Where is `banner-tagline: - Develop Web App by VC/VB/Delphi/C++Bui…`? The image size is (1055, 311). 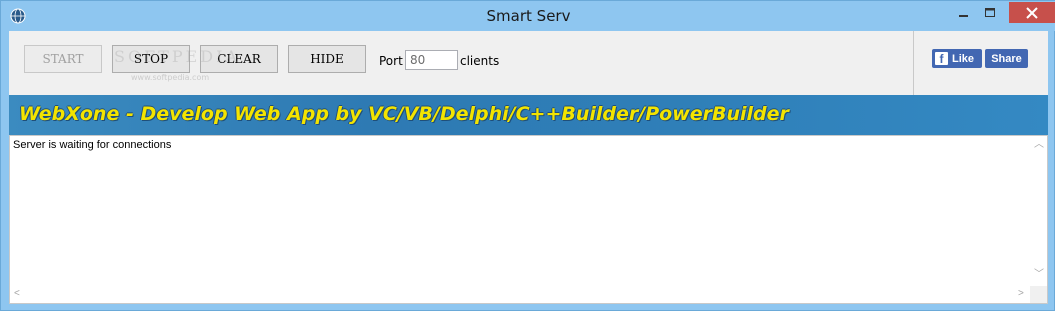 banner-tagline: - Develop Web App by VC/VB/Delphi/C++Bui… is located at coordinates (454, 114).